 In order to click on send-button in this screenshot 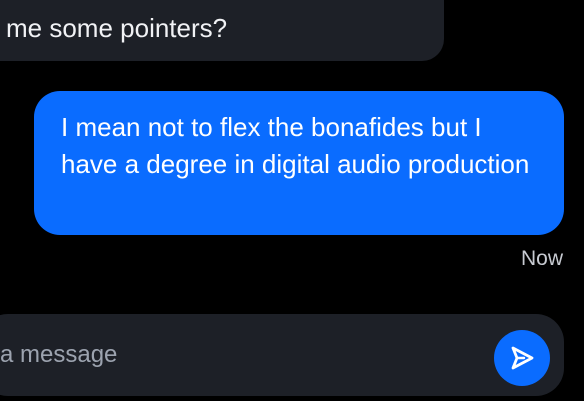, I will do `click(522, 358)`.